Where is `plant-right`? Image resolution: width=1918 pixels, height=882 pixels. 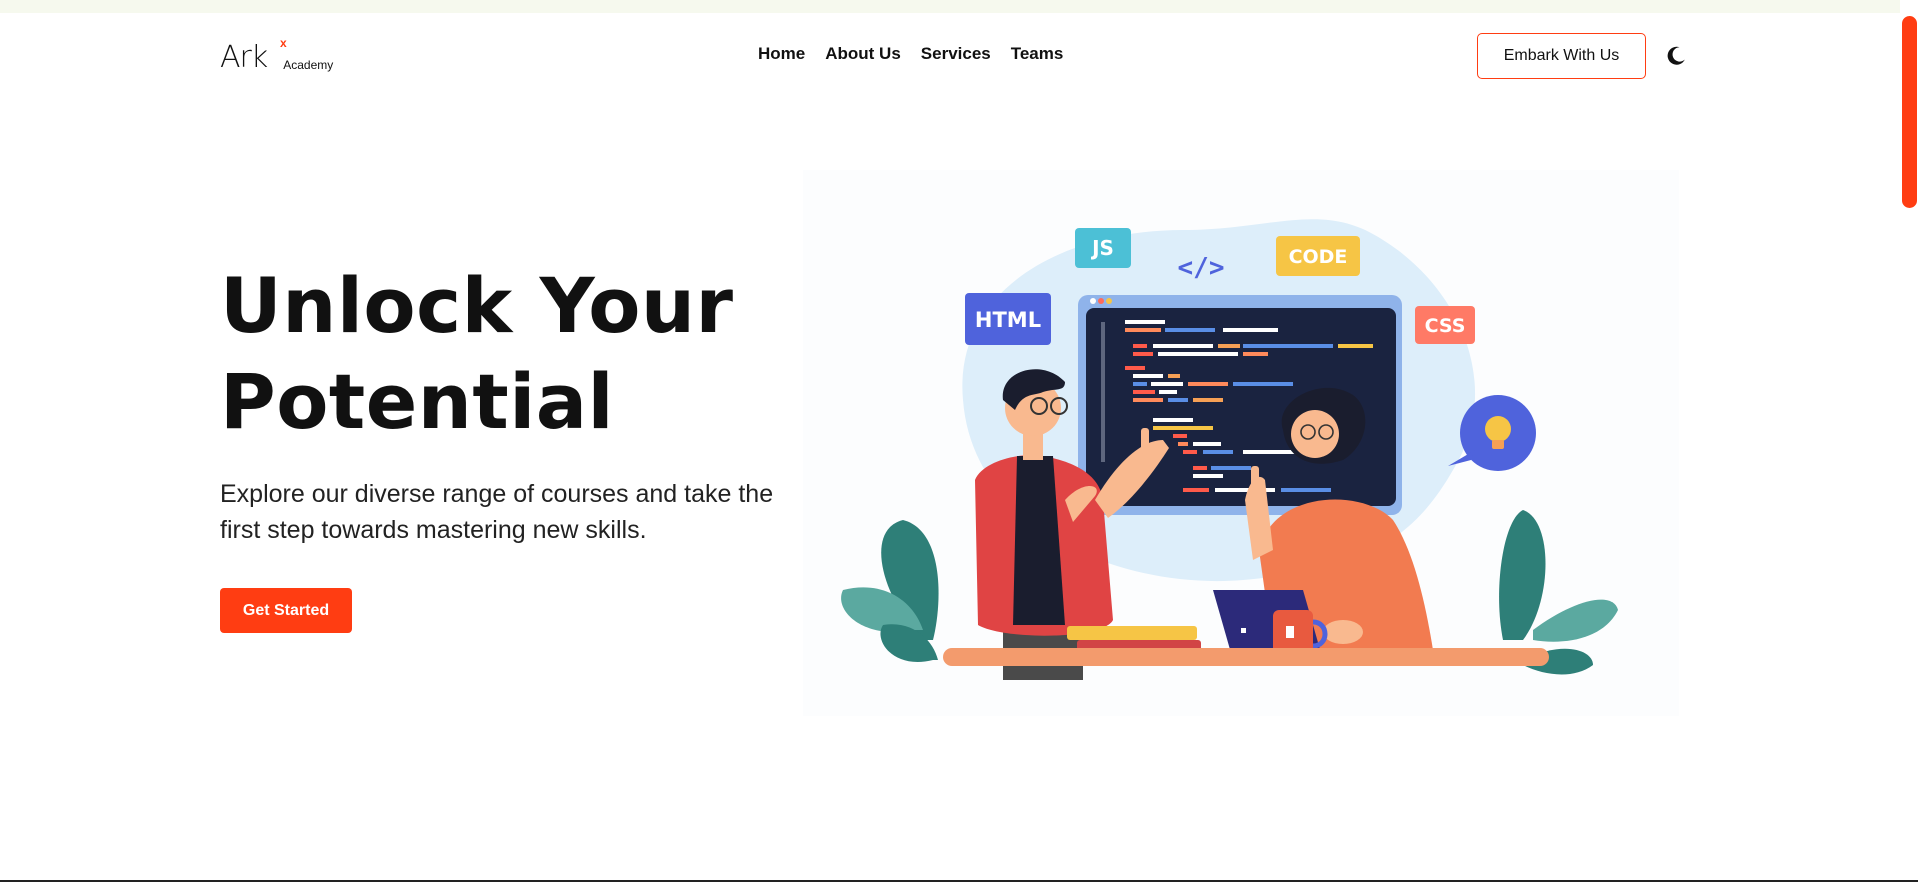 plant-right is located at coordinates (1522, 575).